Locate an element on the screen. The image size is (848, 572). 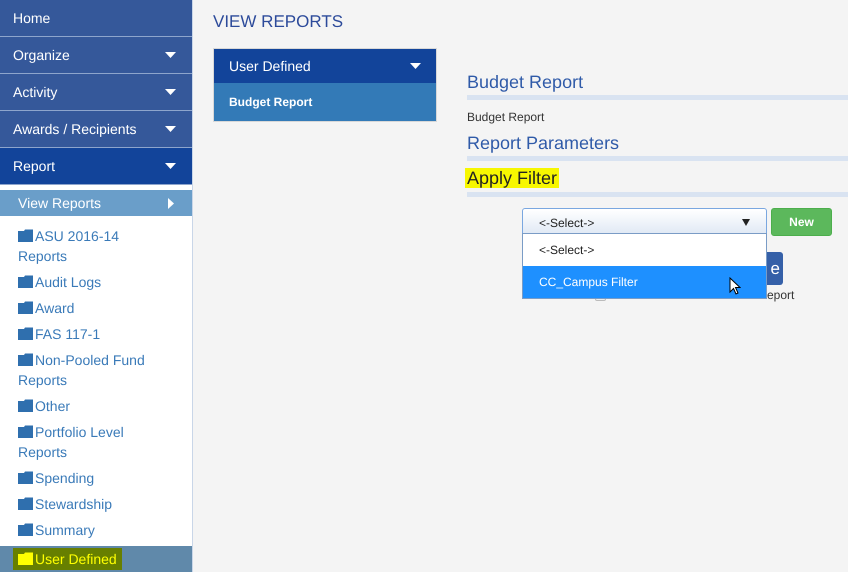
cursor-icon is located at coordinates (735, 286).